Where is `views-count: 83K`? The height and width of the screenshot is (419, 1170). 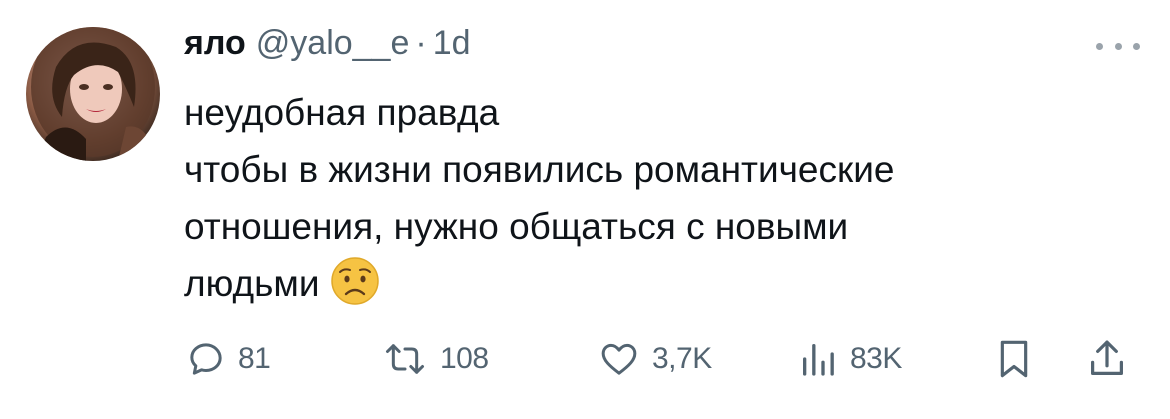
views-count: 83K is located at coordinates (876, 358).